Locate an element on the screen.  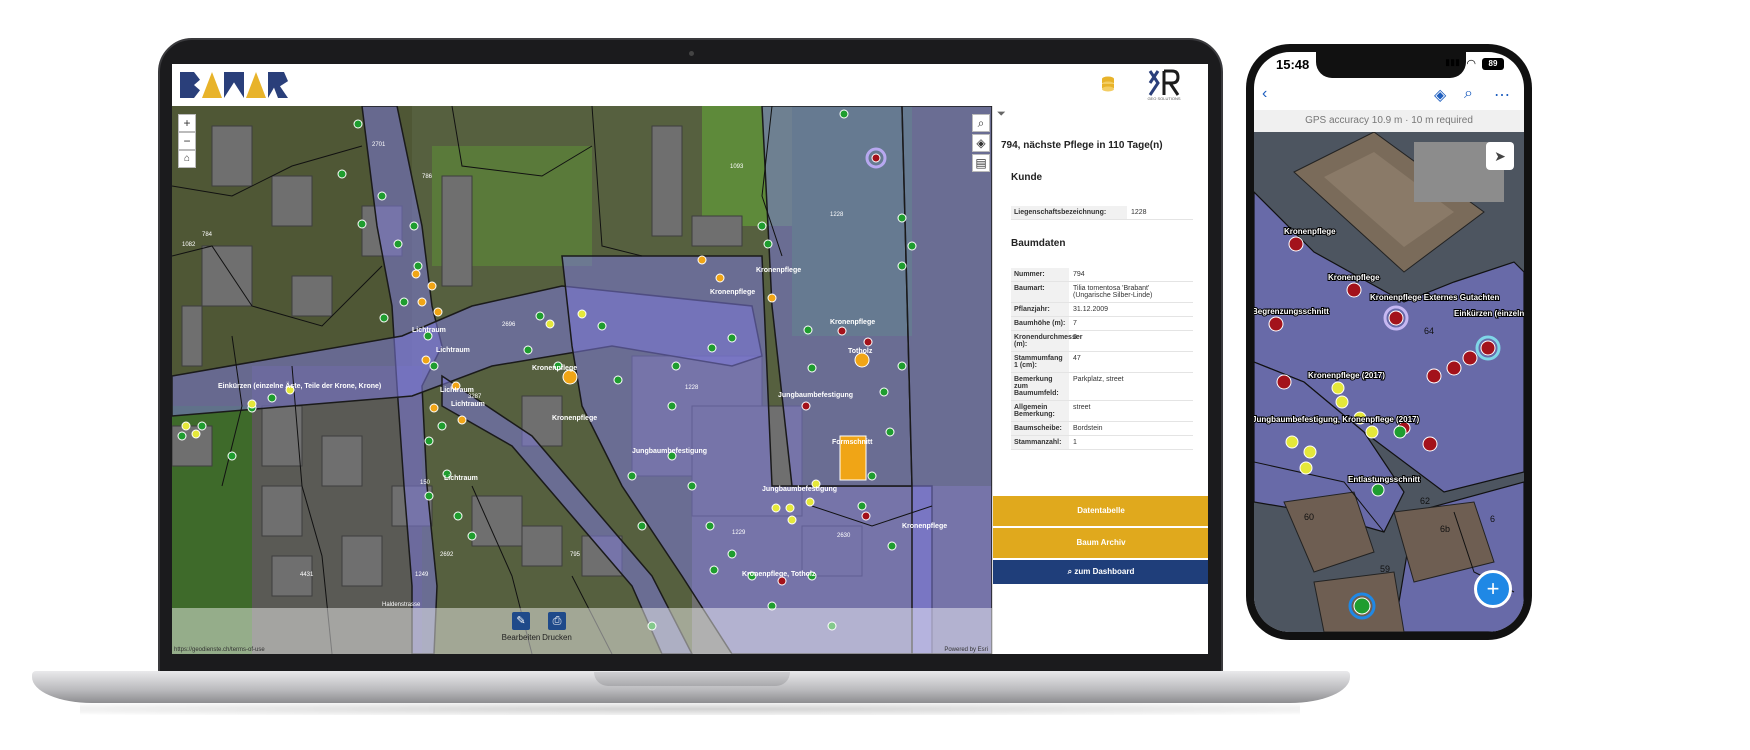
battery-badge: 89 is located at coordinates (1493, 64).